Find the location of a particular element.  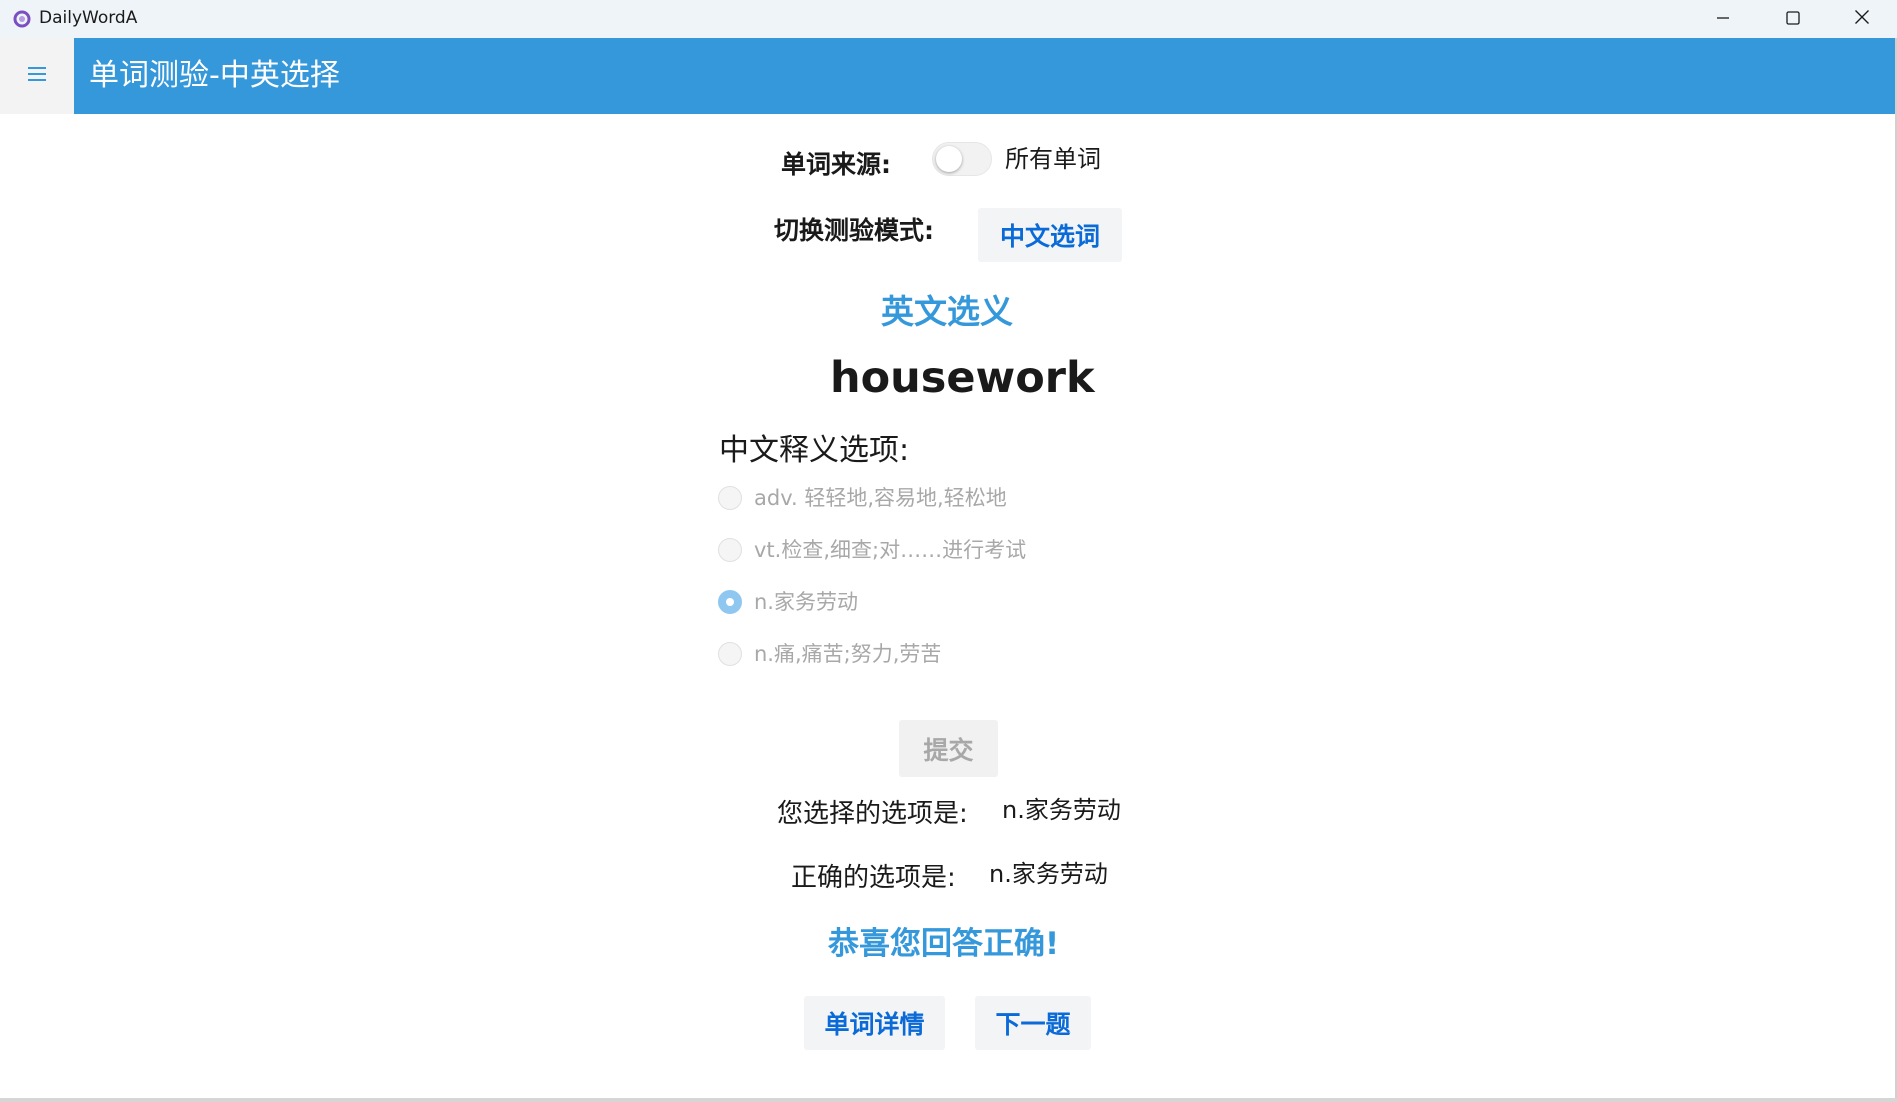

option-item-selected: n.家务劳动 is located at coordinates (788, 602).